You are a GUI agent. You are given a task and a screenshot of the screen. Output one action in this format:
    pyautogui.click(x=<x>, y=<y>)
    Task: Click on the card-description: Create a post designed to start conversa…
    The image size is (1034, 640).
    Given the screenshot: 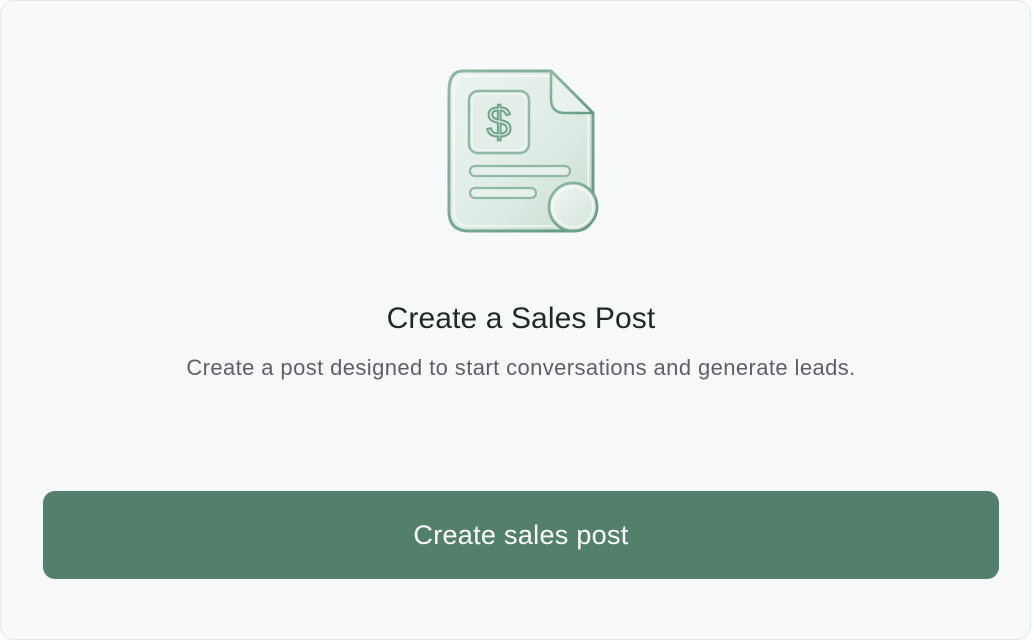 What is the action you would take?
    pyautogui.click(x=521, y=367)
    